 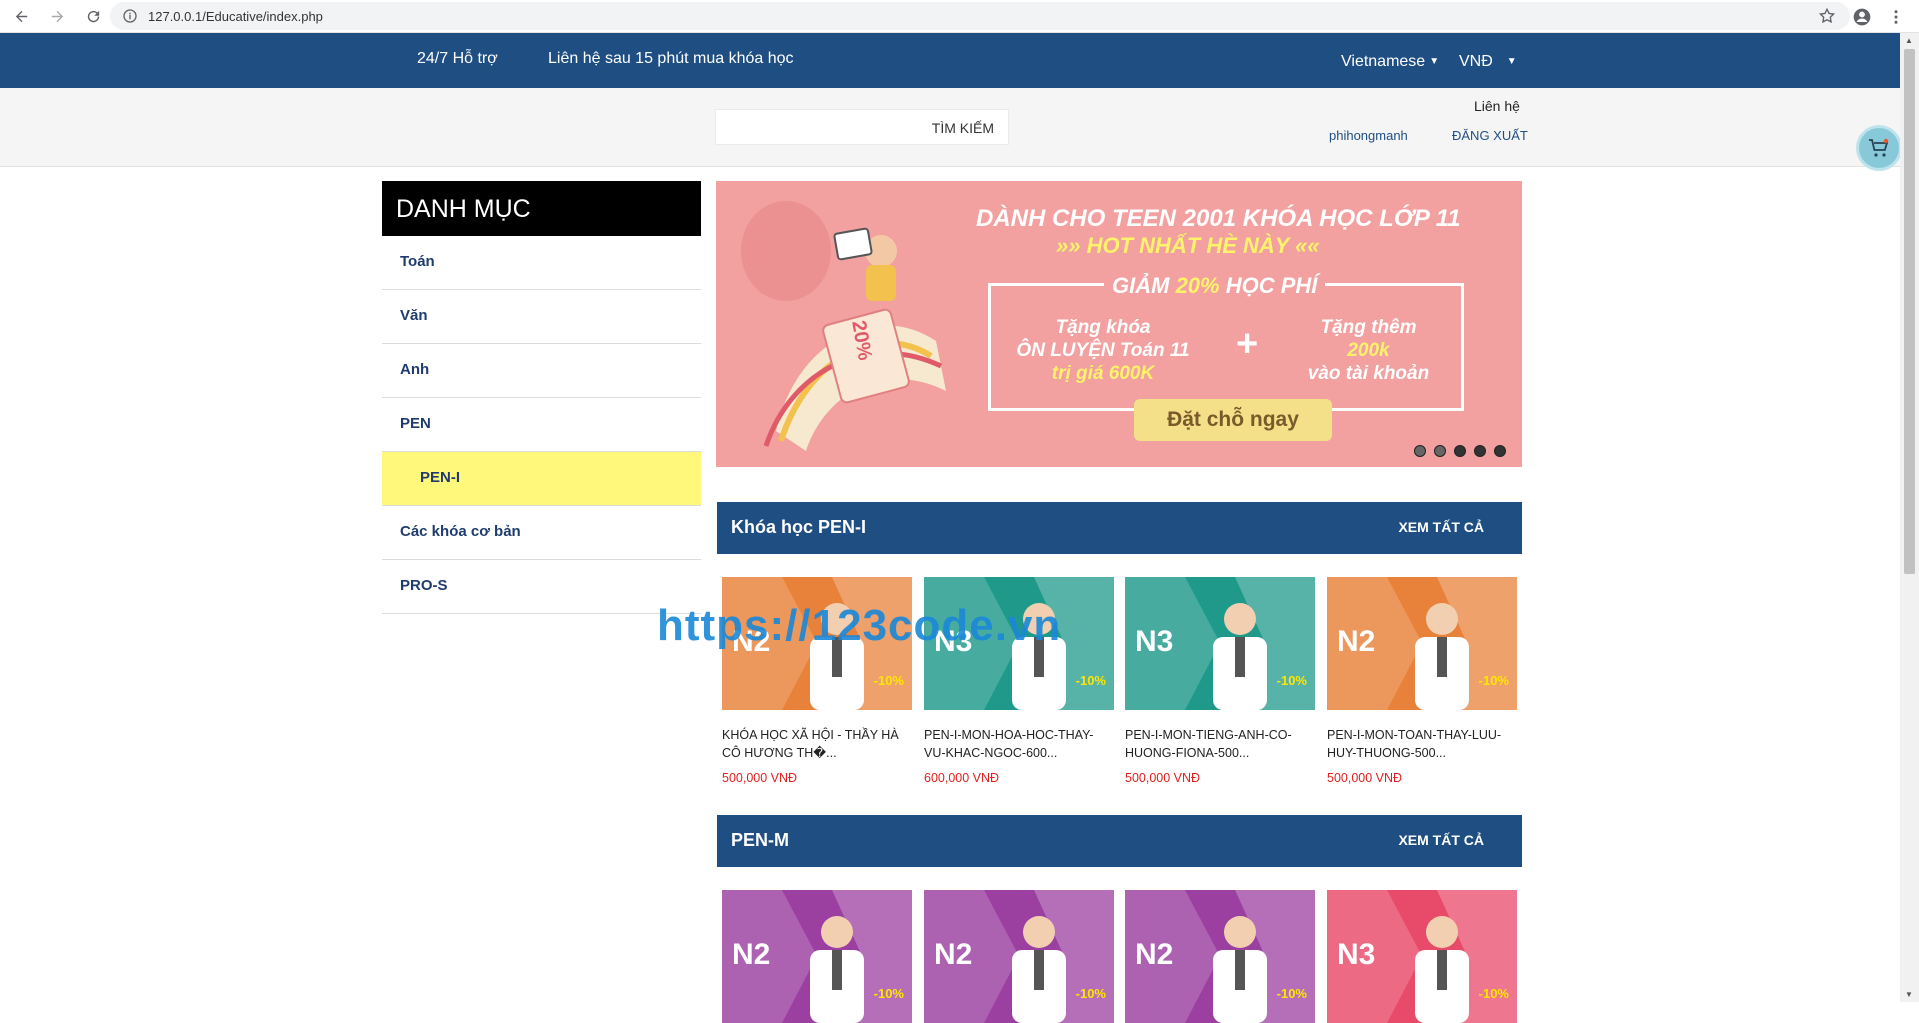 I want to click on logout-link: ĐĂNG XUẤT, so click(x=1490, y=135).